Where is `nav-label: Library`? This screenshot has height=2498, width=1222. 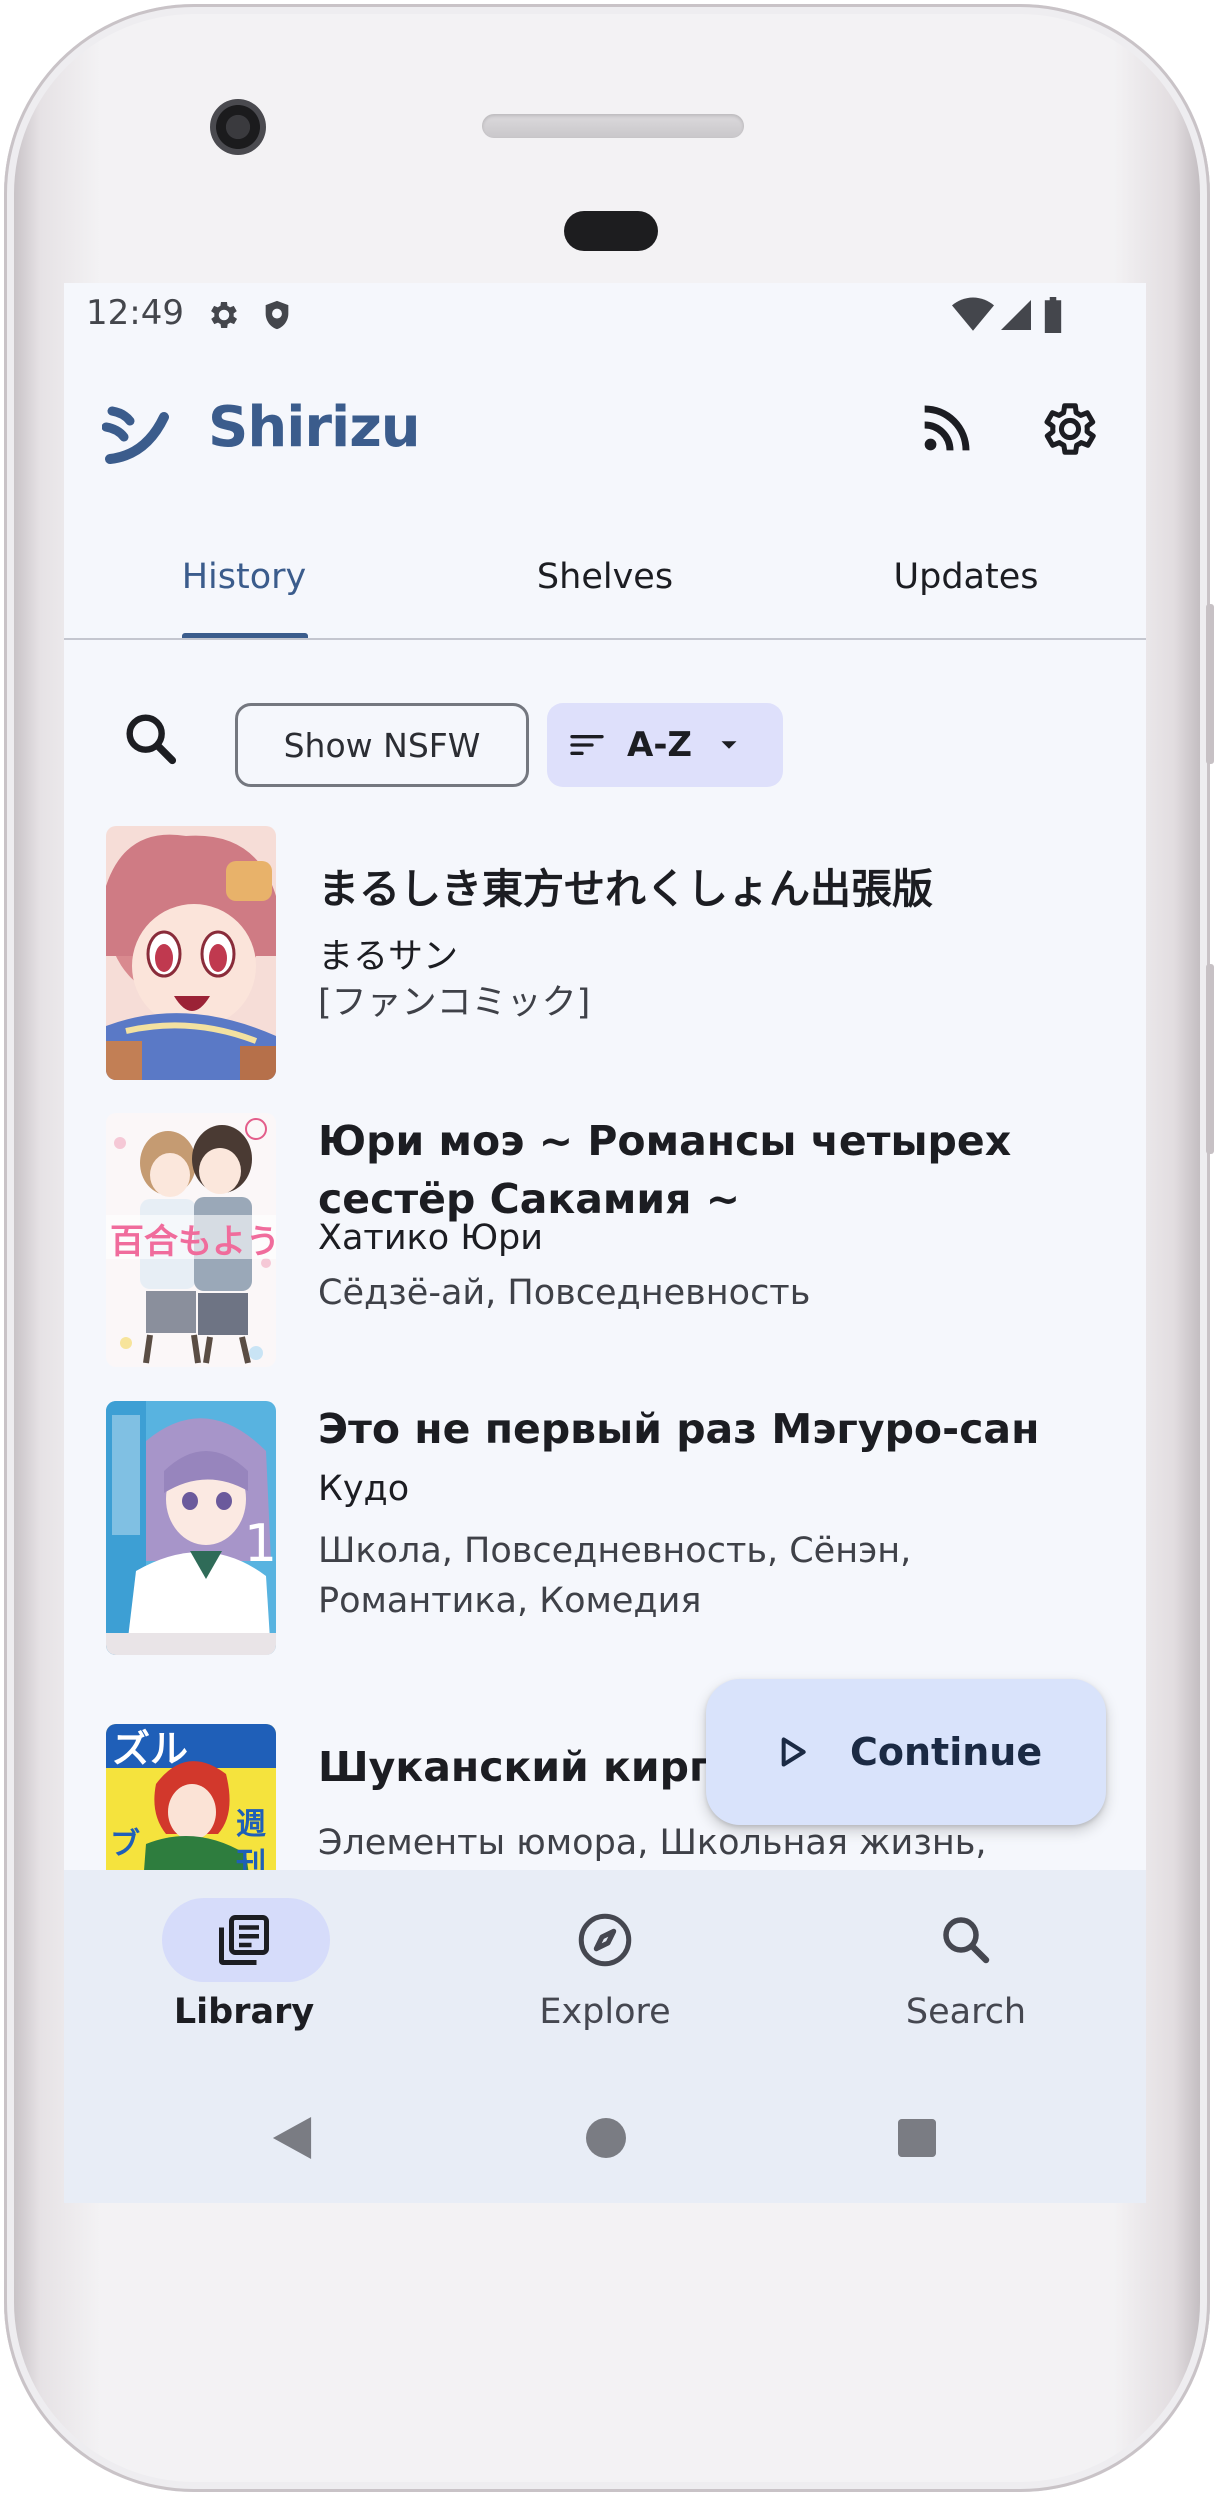 nav-label: Library is located at coordinates (244, 2012).